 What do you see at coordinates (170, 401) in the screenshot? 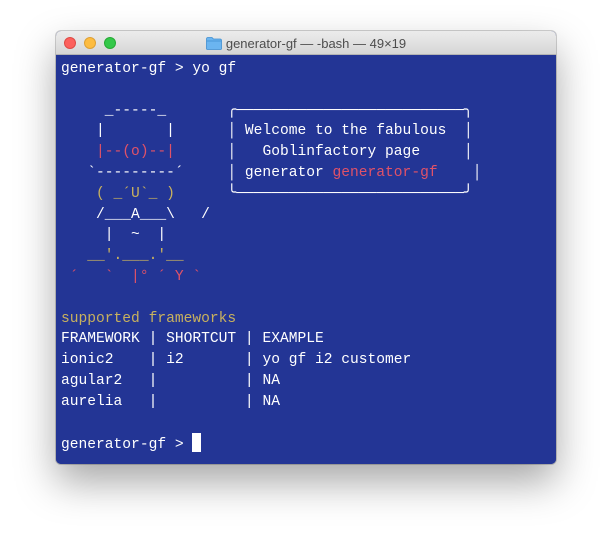
I see `table-row: aurelia | | NA` at bounding box center [170, 401].